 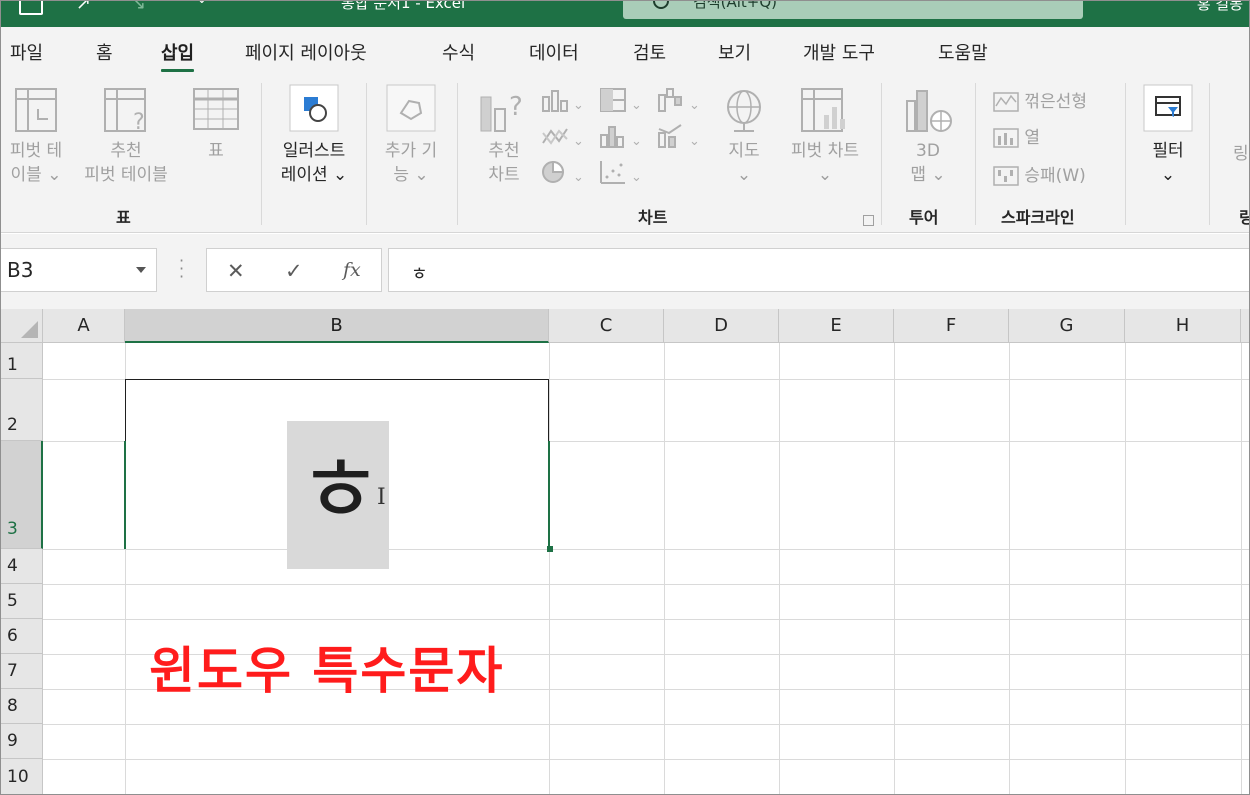 I want to click on maps-dropdown-icon: ⌄, so click(x=744, y=175).